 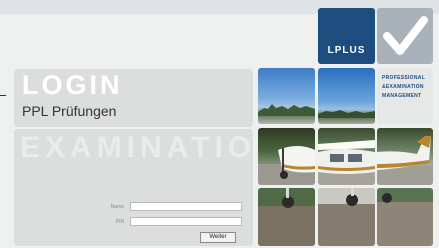 I want to click on exam-subtitle: PPL Prüfungen, so click(x=69, y=111).